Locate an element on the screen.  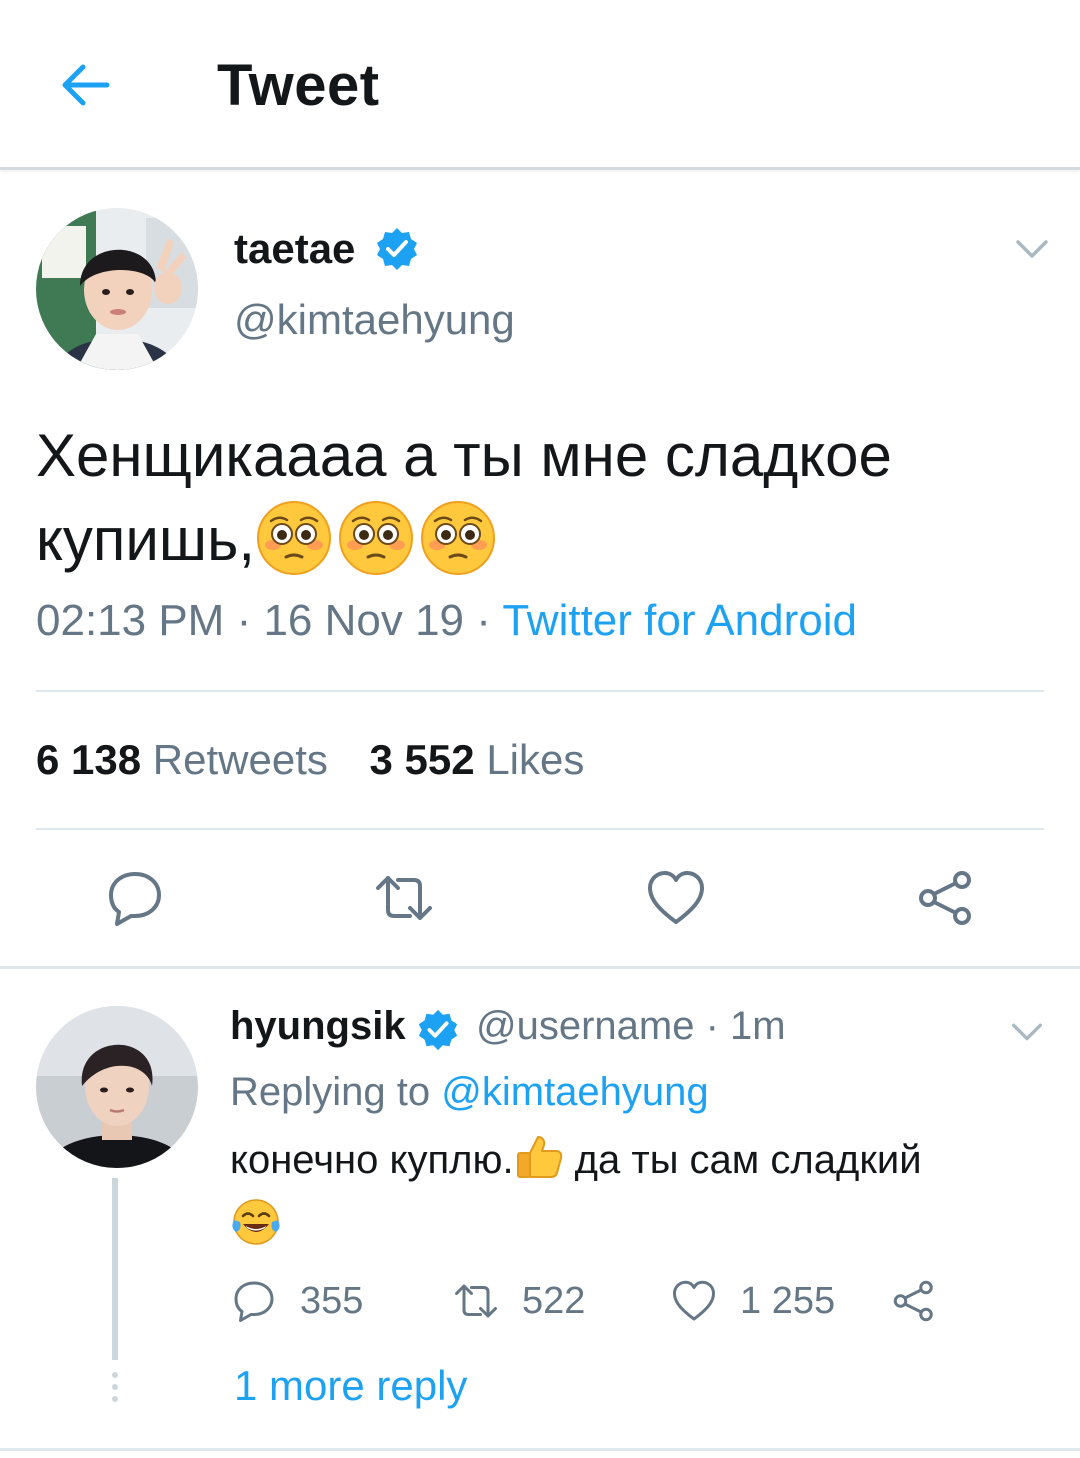
more-replies-link: 1 more reply is located at coordinates (350, 1386).